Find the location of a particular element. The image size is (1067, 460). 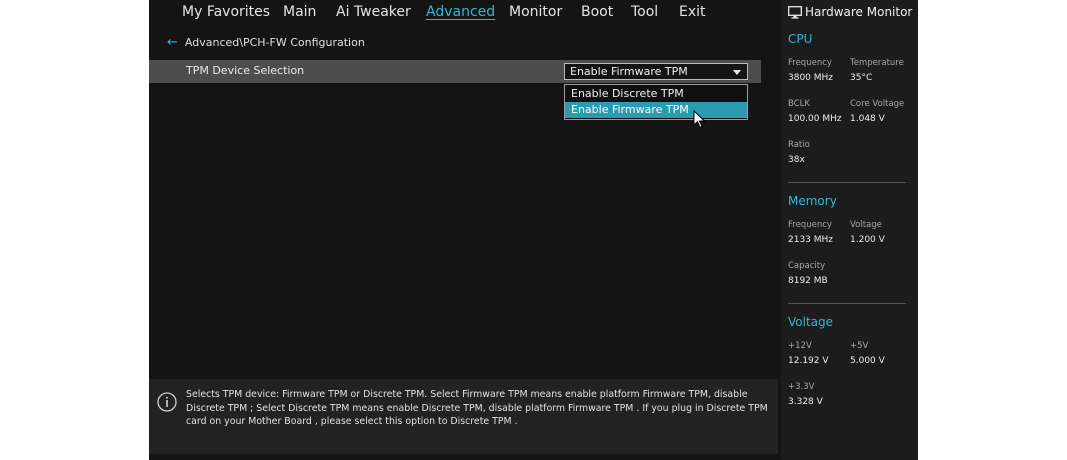

breadcrumb-path: Advanced\PCH-FW Configuration is located at coordinates (274, 42).